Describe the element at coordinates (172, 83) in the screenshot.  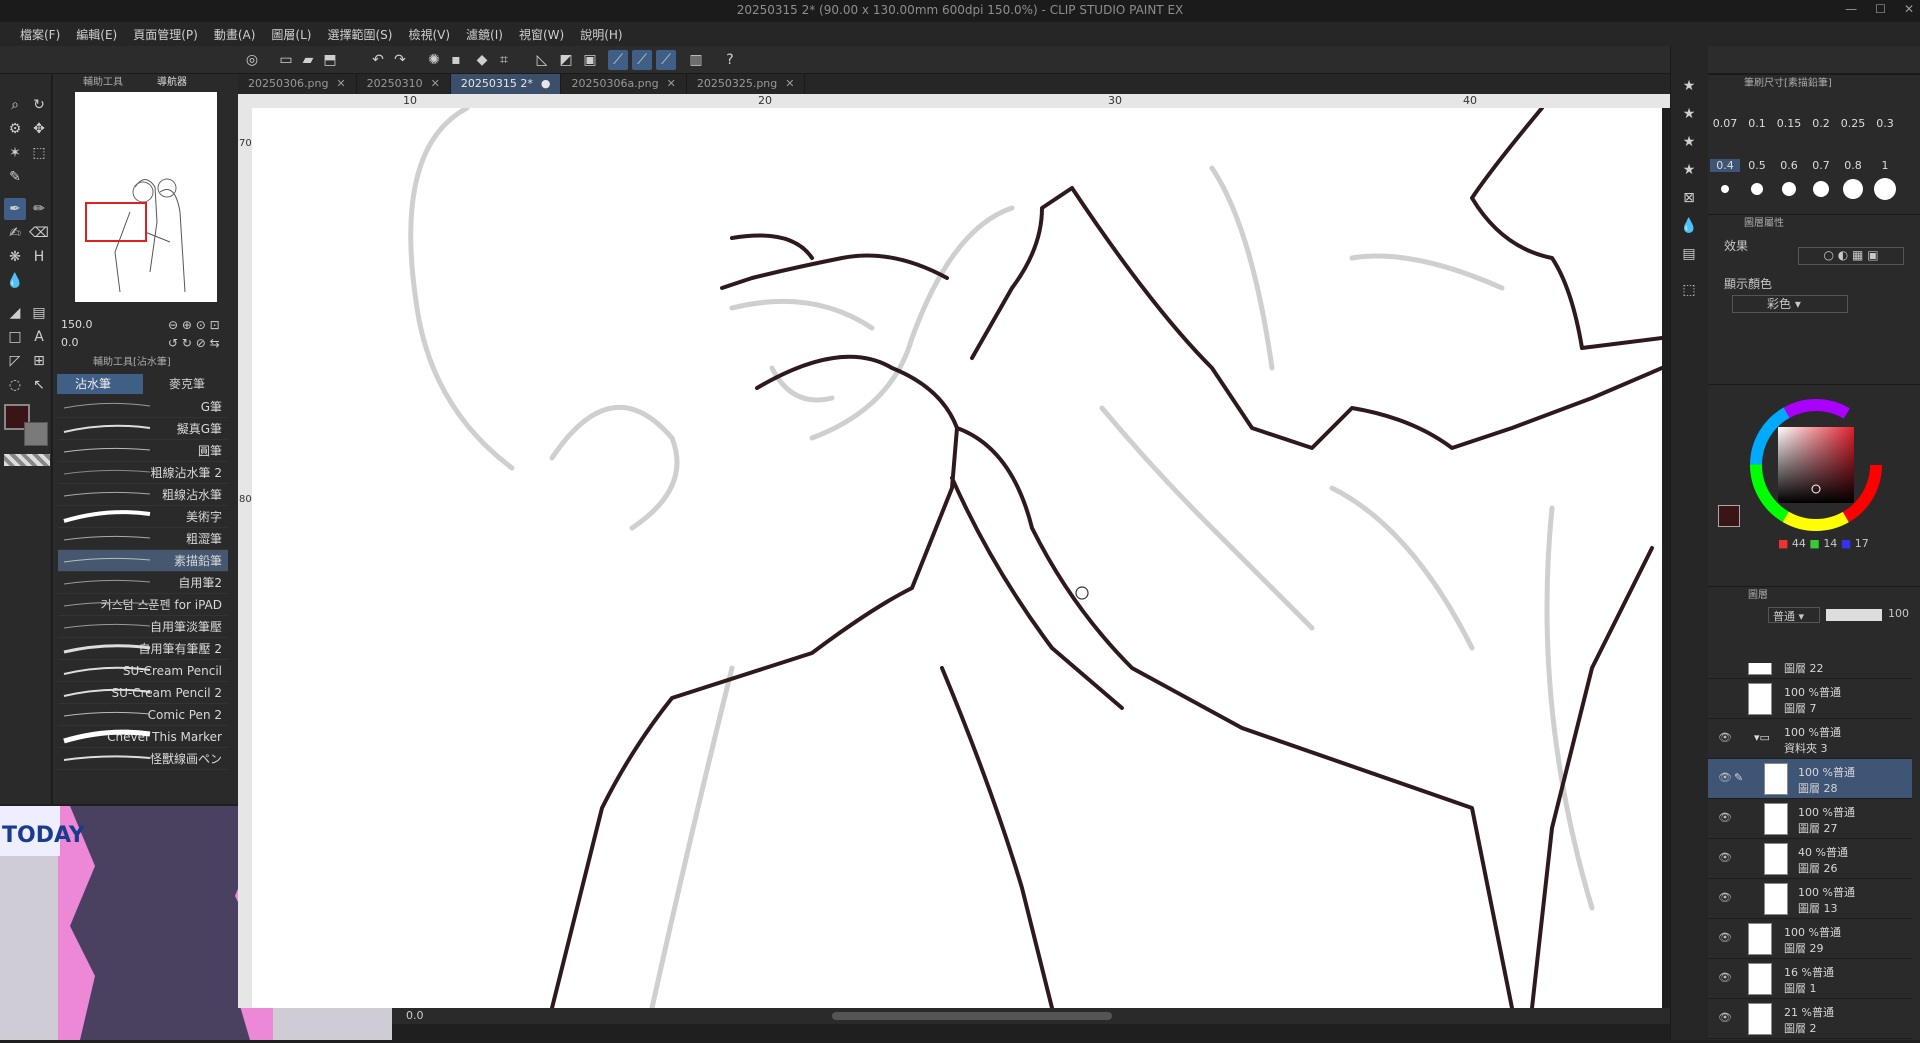
I see `tab-navigator: 導航器` at that location.